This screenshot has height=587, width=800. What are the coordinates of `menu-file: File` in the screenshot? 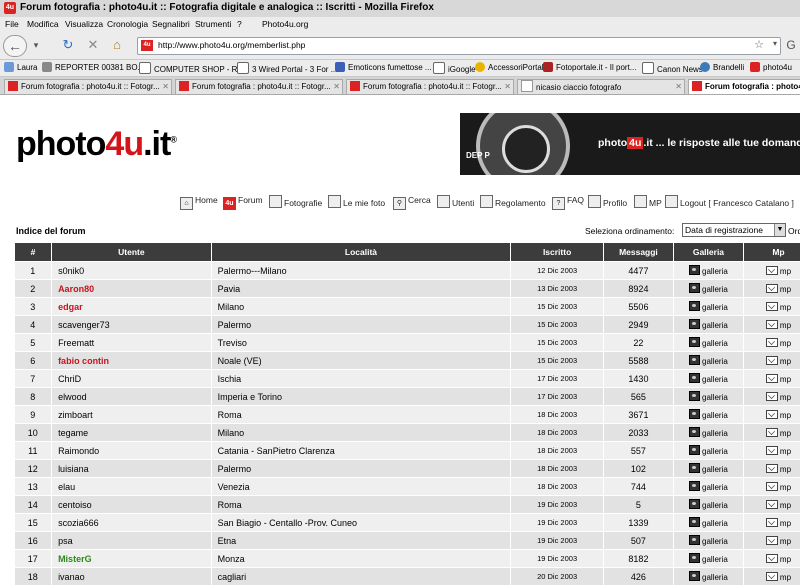 It's located at (12, 24).